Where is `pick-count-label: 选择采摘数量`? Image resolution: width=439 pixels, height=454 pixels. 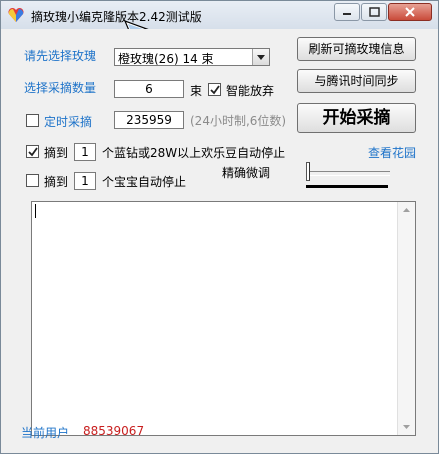
pick-count-label: 选择采摘数量 is located at coordinates (60, 88).